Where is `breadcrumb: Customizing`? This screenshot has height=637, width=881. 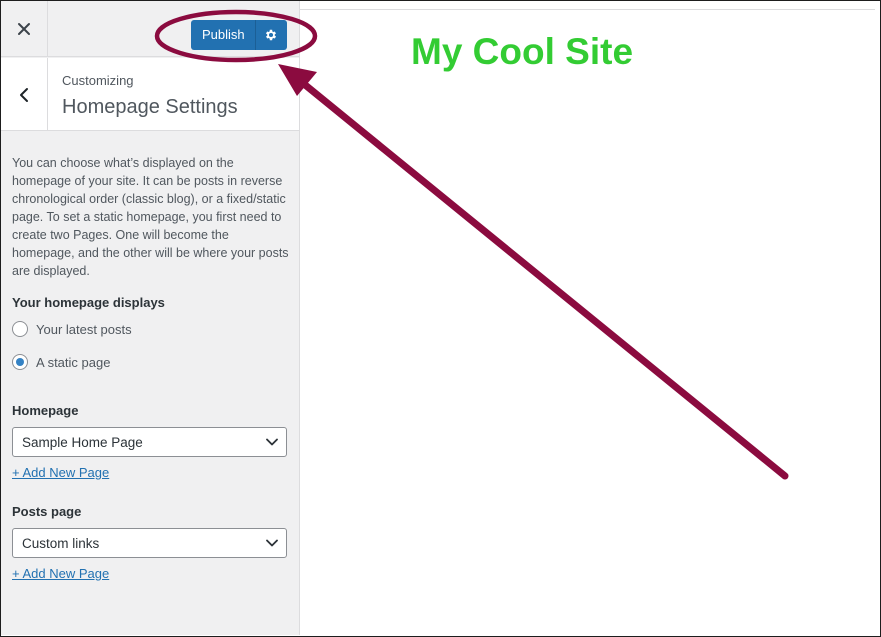
breadcrumb: Customizing is located at coordinates (98, 80).